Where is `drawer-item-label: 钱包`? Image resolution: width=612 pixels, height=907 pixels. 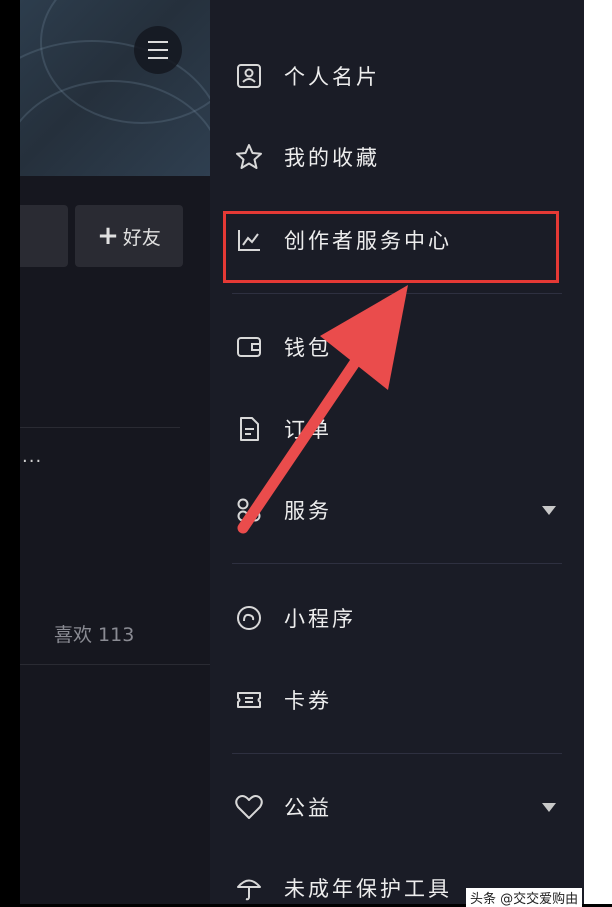
drawer-item-label: 钱包 is located at coordinates (308, 348).